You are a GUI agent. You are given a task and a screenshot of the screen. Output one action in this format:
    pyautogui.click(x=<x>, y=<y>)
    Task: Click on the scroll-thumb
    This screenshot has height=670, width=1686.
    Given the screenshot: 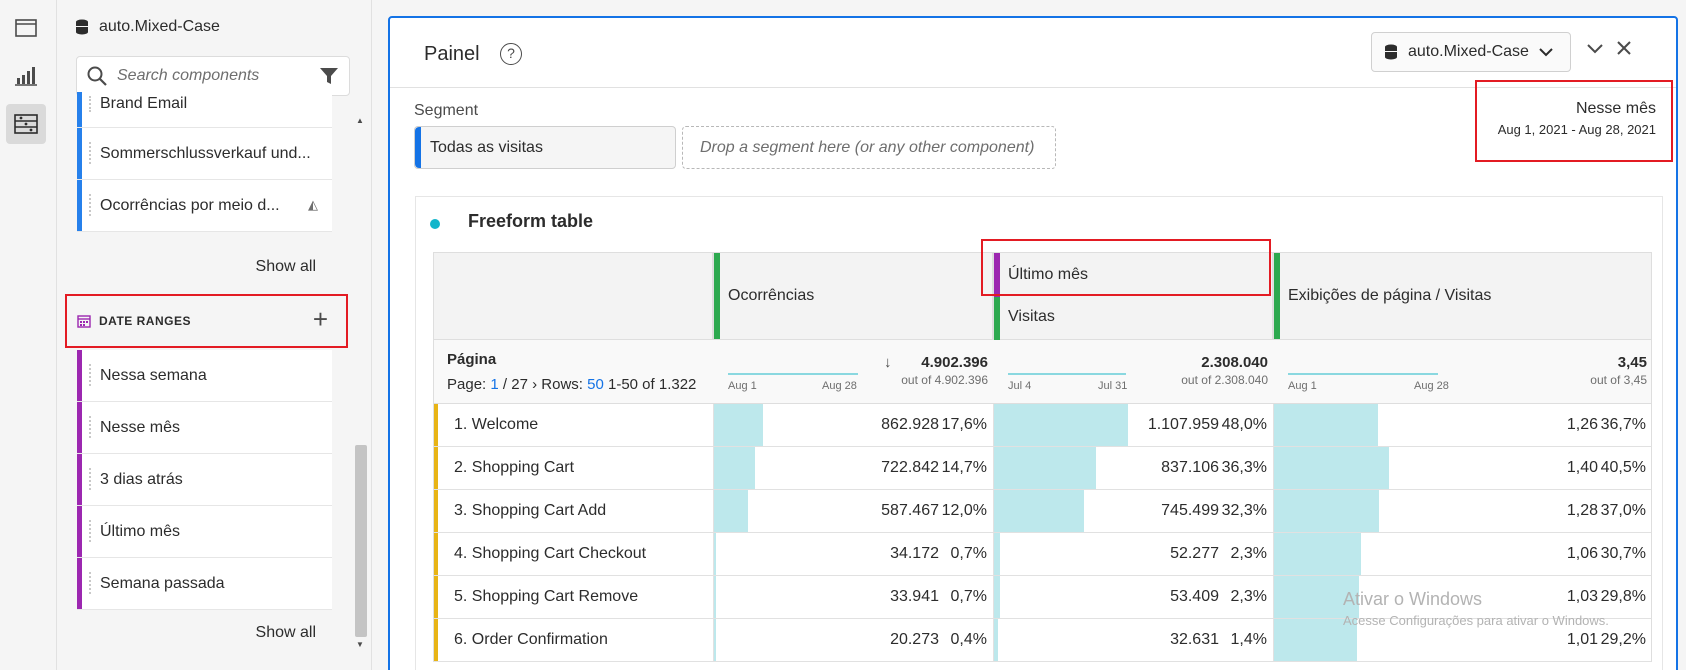 What is the action you would take?
    pyautogui.click(x=361, y=541)
    